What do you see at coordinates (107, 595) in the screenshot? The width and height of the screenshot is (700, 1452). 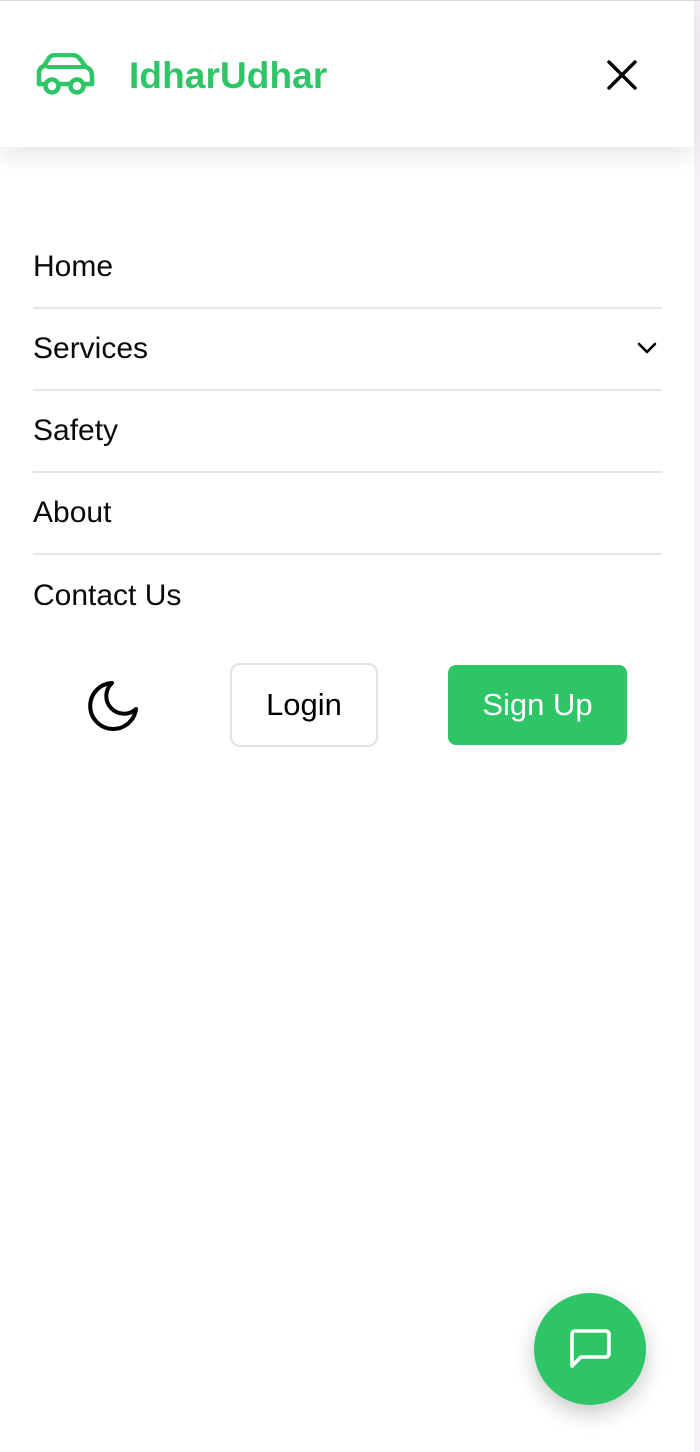 I see `nav-item-label: Contact Us` at bounding box center [107, 595].